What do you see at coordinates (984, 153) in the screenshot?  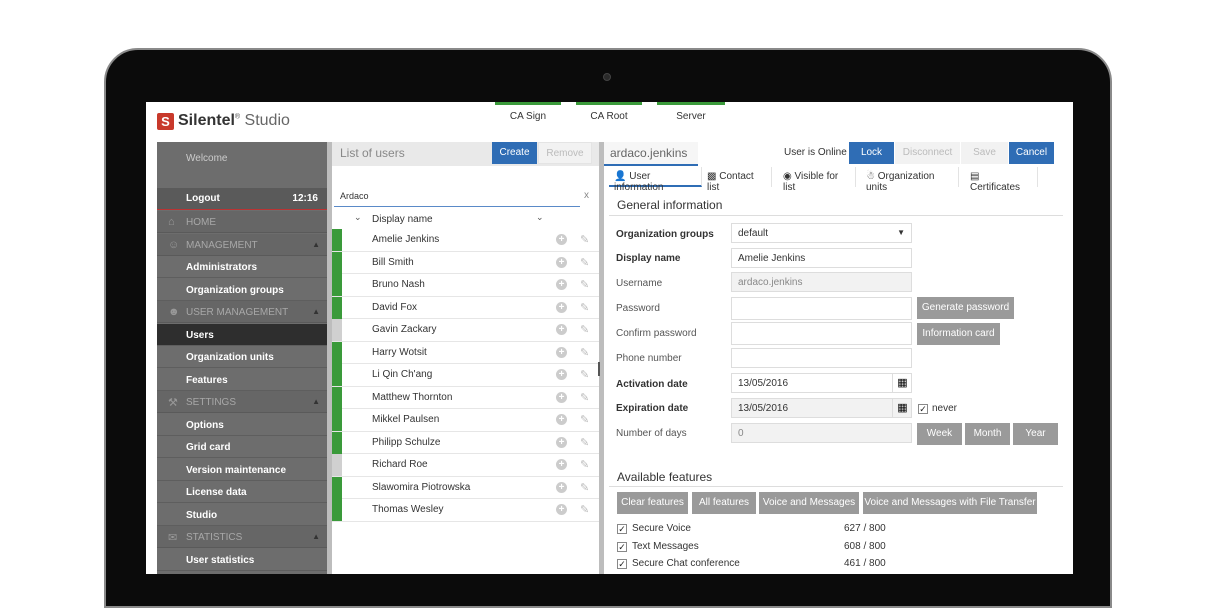 I see `save-button: Save` at bounding box center [984, 153].